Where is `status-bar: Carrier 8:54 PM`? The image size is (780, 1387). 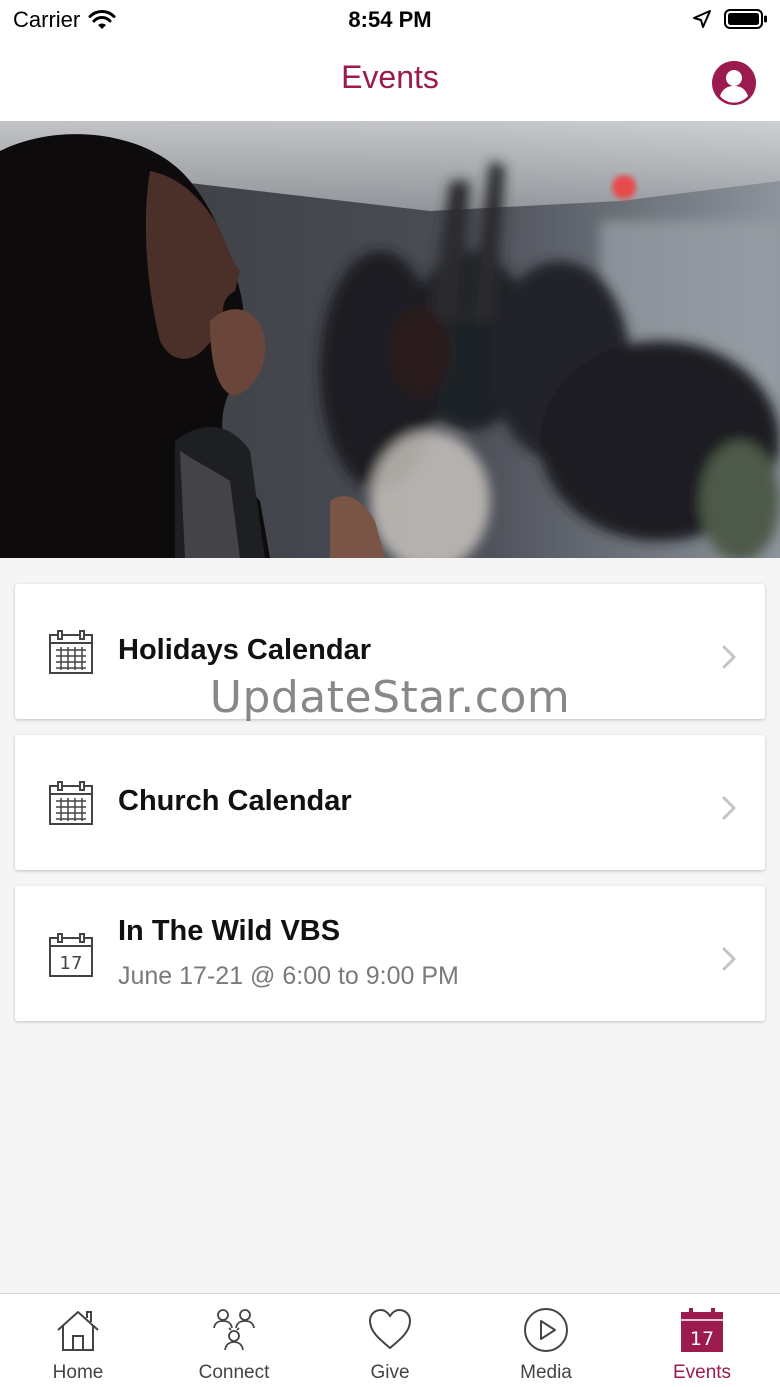
status-bar: Carrier 8:54 PM is located at coordinates (390, 20).